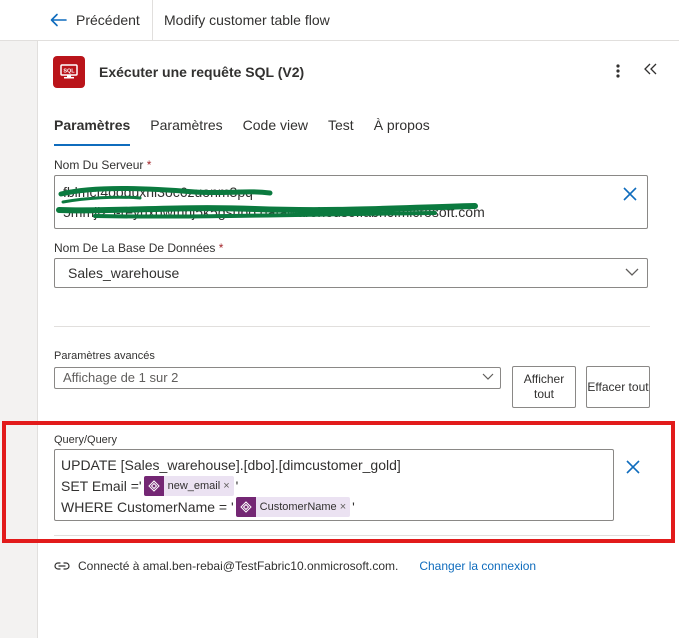  What do you see at coordinates (267, 202) in the screenshot?
I see `redaction-scribble` at bounding box center [267, 202].